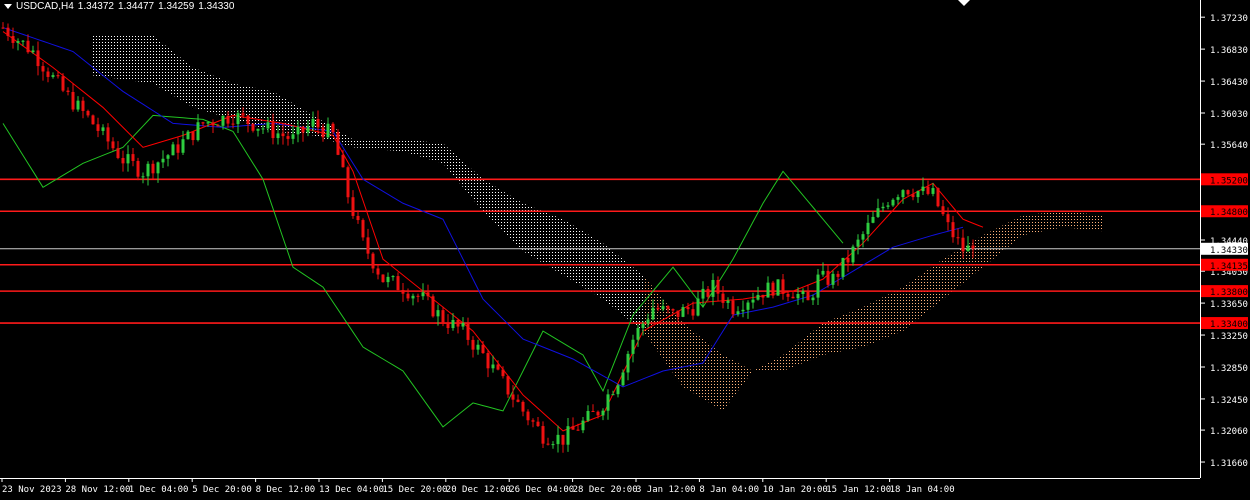 The width and height of the screenshot is (1250, 500). I want to click on high-value: 1.34477, so click(136, 6).